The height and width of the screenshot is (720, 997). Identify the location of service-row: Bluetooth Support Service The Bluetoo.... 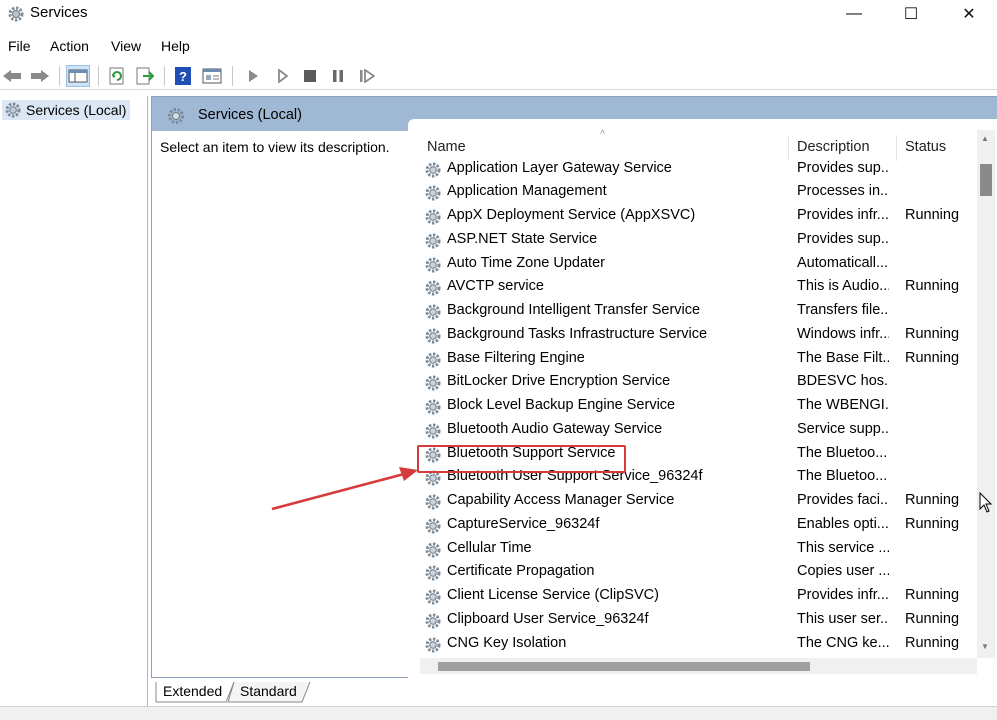
(688, 455).